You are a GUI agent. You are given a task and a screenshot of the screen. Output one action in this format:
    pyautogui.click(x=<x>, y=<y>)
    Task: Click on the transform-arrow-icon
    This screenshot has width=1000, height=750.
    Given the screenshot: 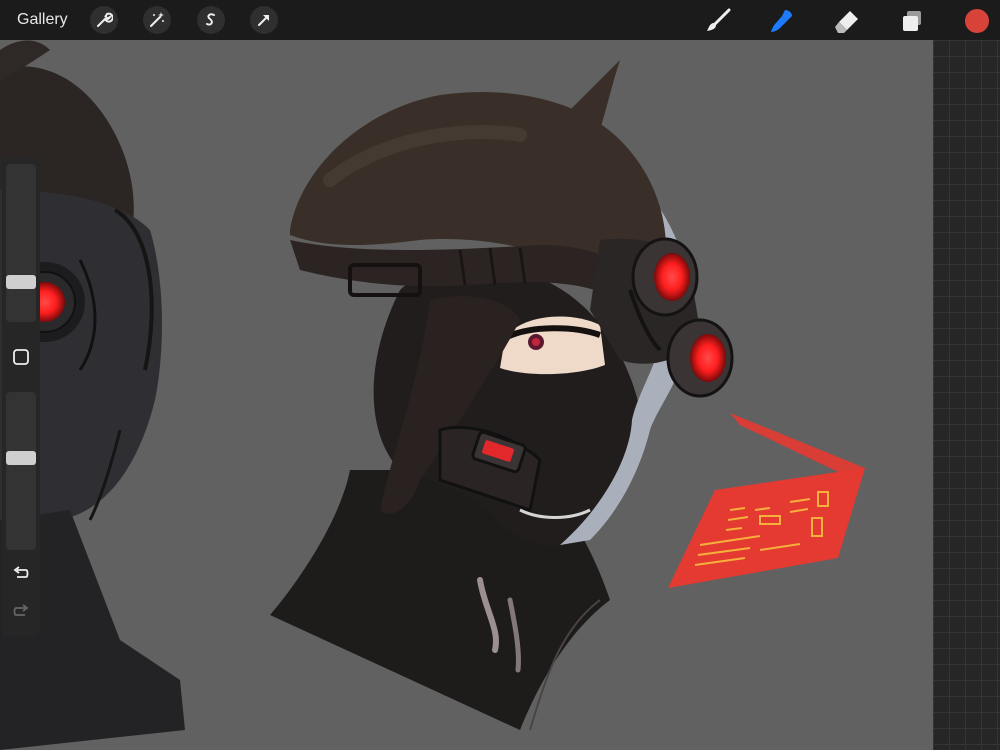 What is the action you would take?
    pyautogui.click(x=264, y=20)
    